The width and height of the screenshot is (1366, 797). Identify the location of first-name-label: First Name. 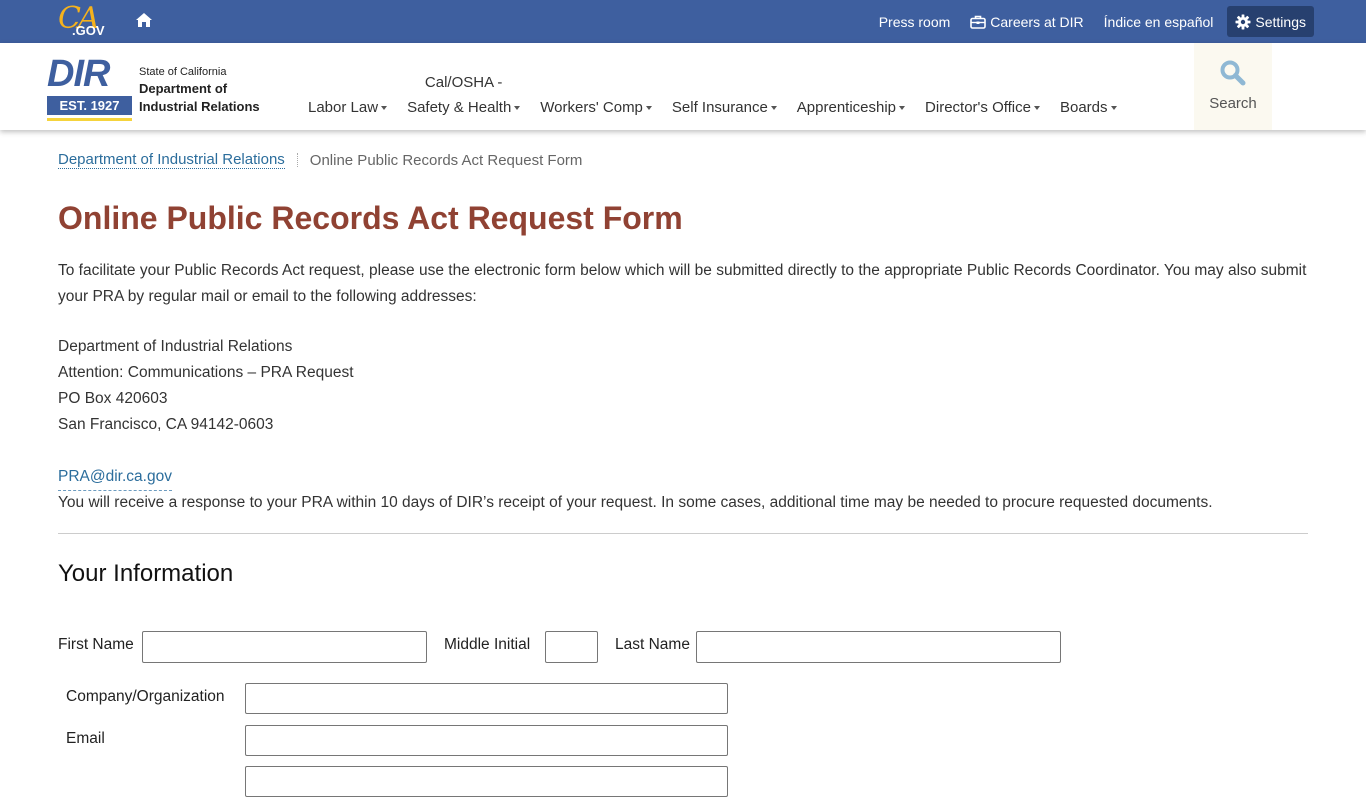
(96, 644).